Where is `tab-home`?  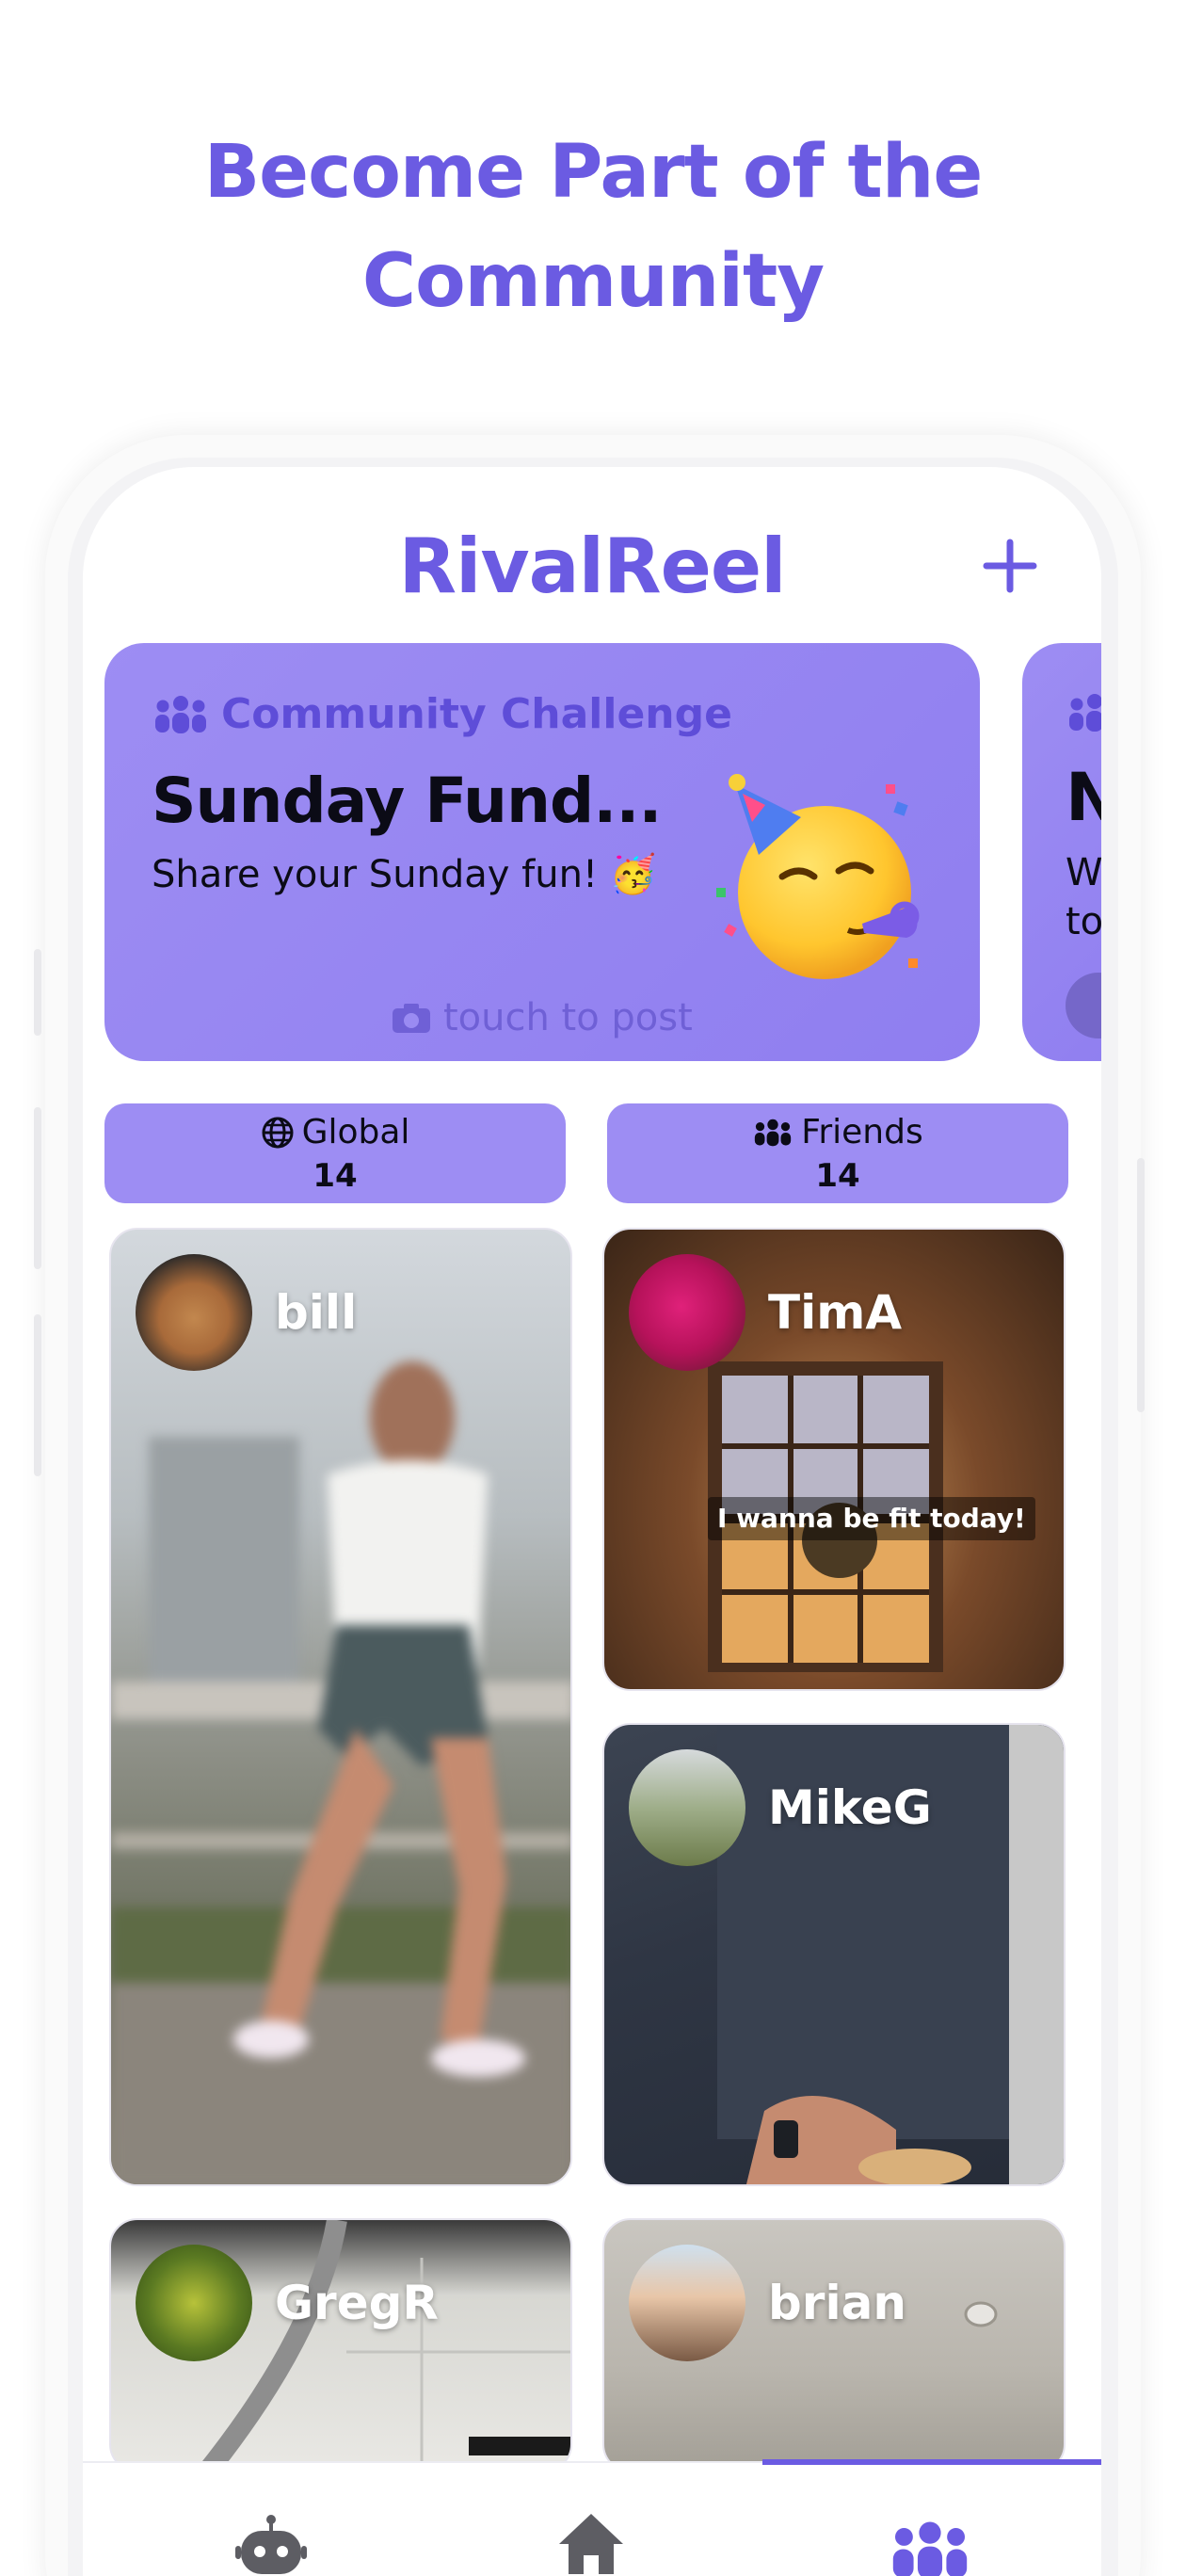 tab-home is located at coordinates (591, 2538).